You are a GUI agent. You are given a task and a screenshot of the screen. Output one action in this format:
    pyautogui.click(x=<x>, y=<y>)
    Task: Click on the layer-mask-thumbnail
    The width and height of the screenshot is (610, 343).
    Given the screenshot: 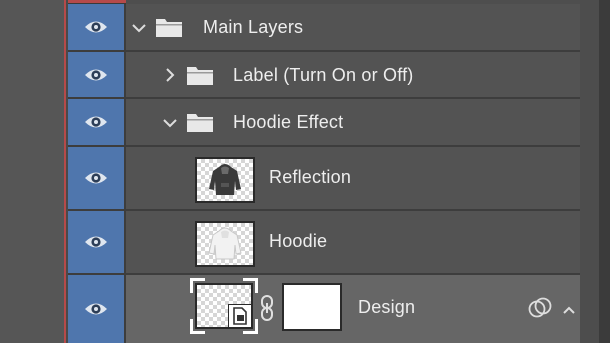 What is the action you would take?
    pyautogui.click(x=312, y=307)
    